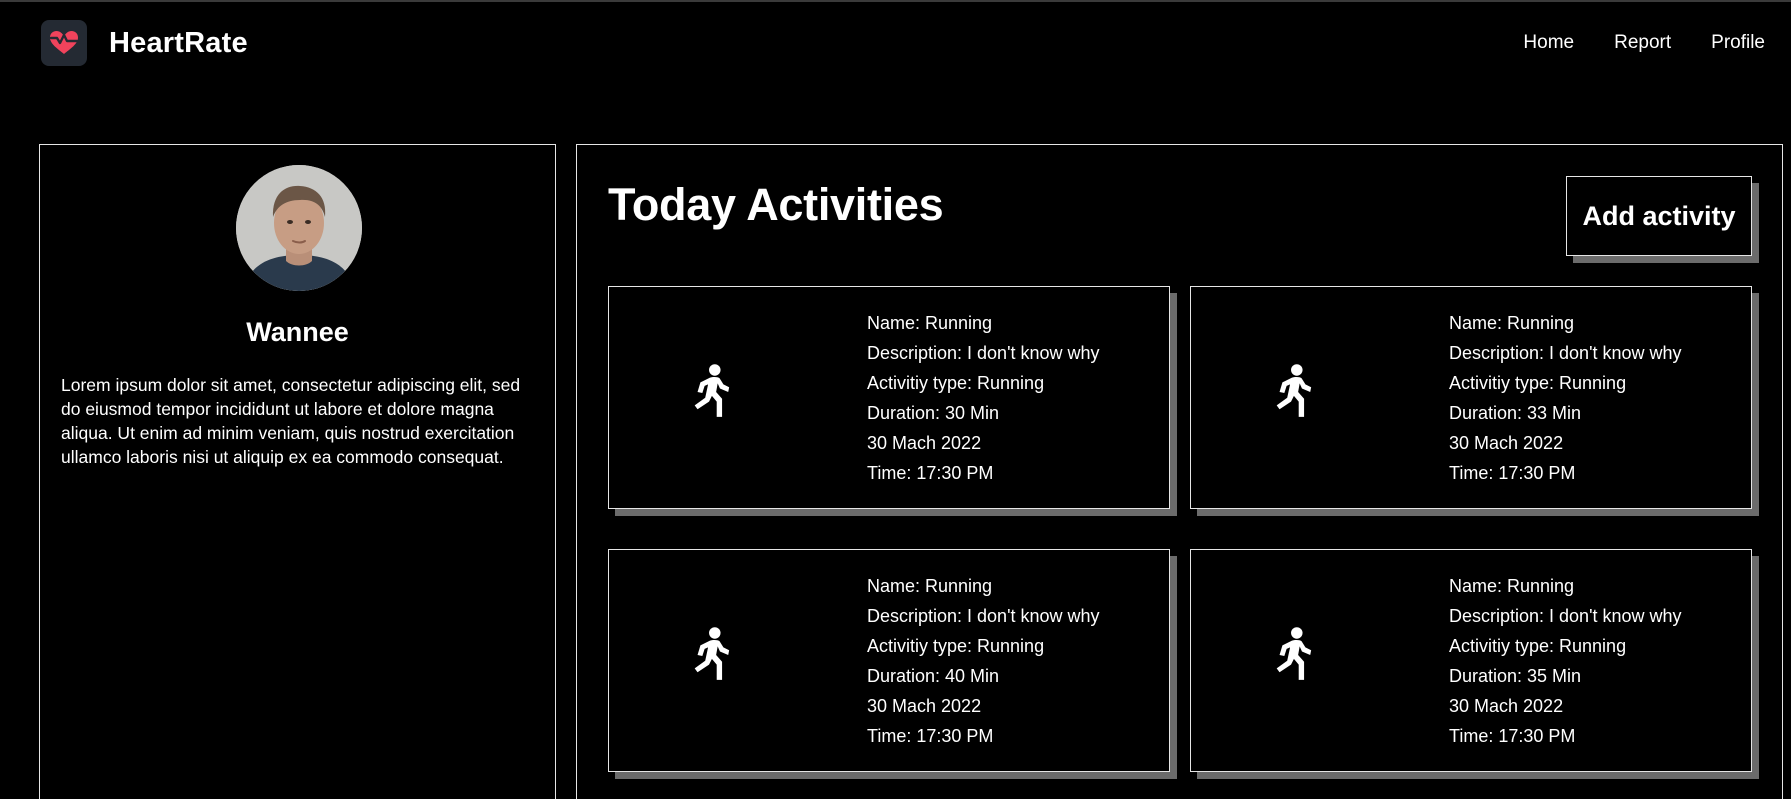 The image size is (1791, 799). Describe the element at coordinates (776, 204) in the screenshot. I see `page-title: Today Activities` at that location.